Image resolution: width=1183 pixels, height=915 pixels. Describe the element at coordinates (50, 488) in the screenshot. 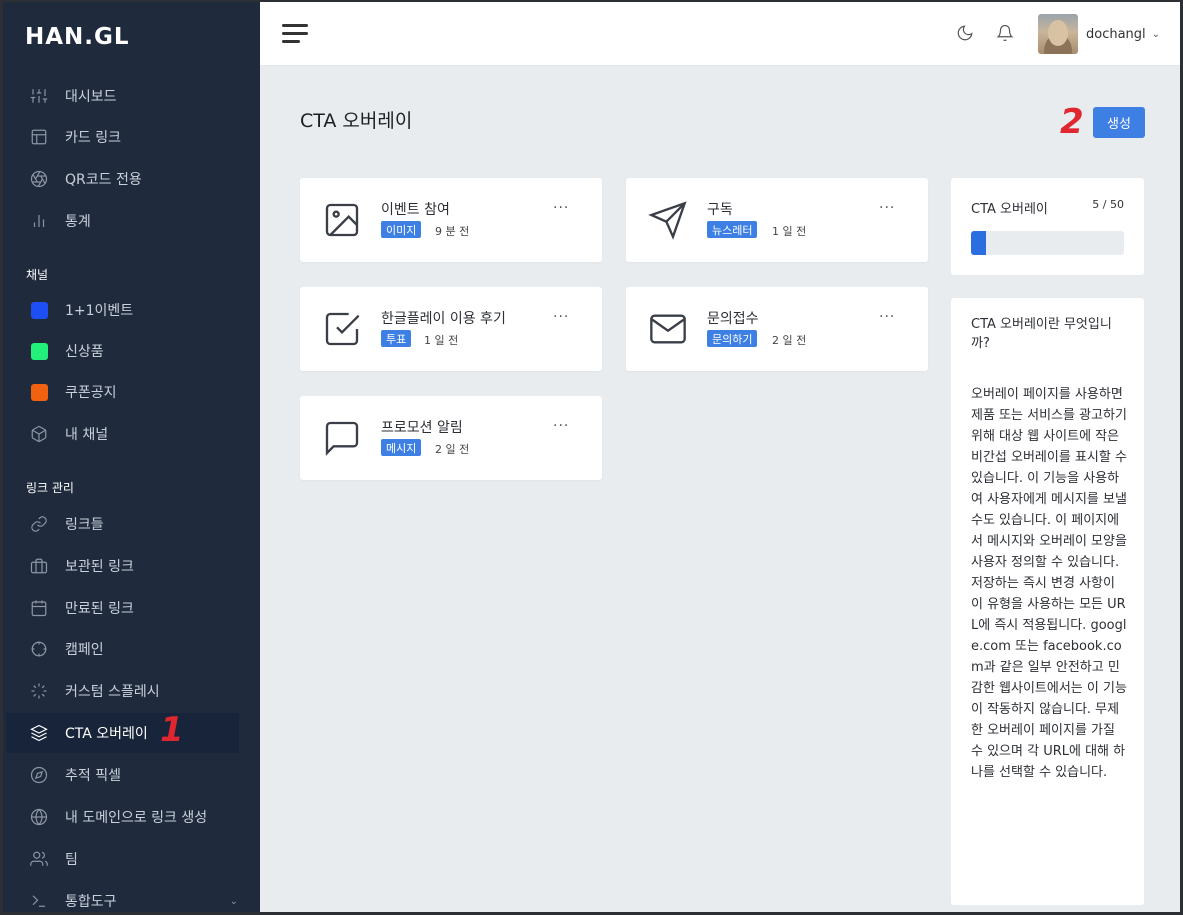

I see `links-section-title: 링크 관리` at that location.